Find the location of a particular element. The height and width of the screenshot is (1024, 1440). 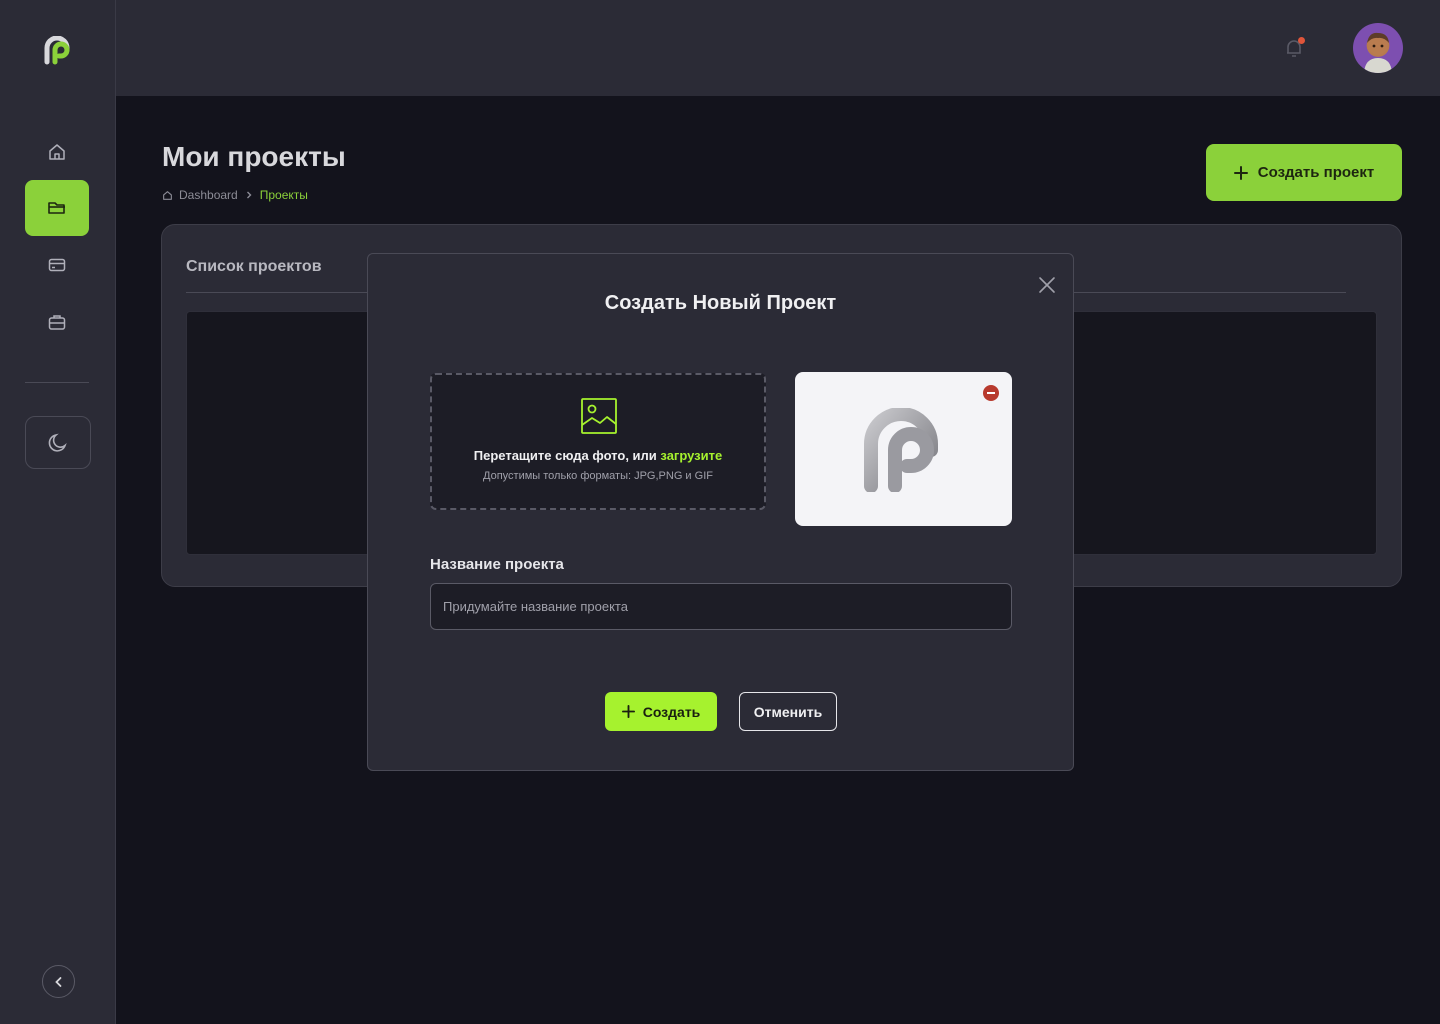

breadcrumb-link-dashboard: Dashboard is located at coordinates (208, 195).